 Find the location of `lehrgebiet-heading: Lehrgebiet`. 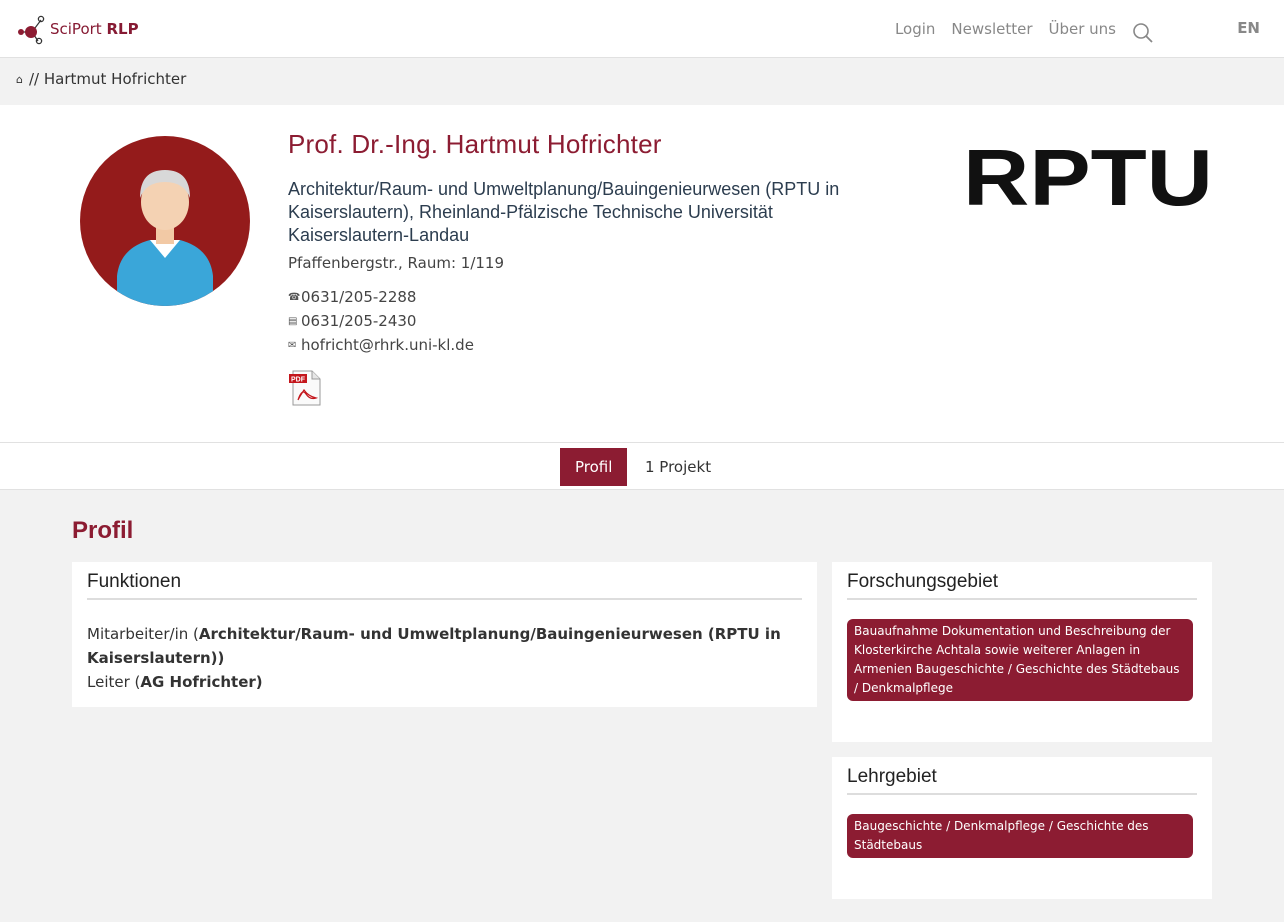

lehrgebiet-heading: Lehrgebiet is located at coordinates (1022, 776).